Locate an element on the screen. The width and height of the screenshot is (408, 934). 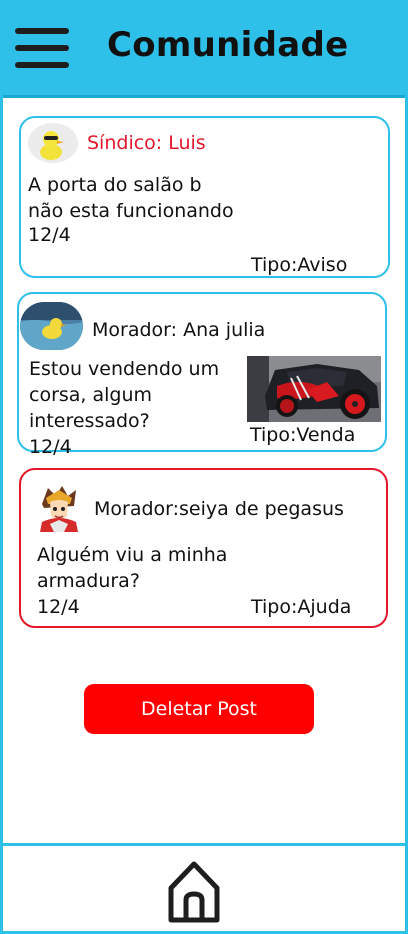
hamburger-menu-icon is located at coordinates (42, 48).